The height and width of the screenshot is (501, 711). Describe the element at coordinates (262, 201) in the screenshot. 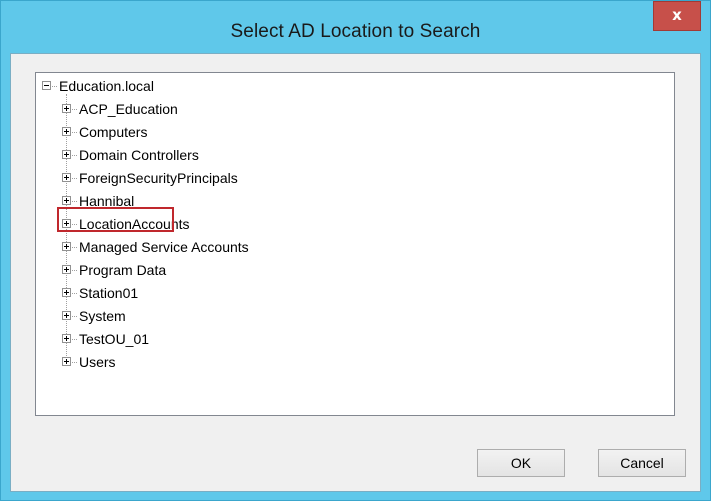

I see `tree-node-hannibal: Hannibal` at that location.